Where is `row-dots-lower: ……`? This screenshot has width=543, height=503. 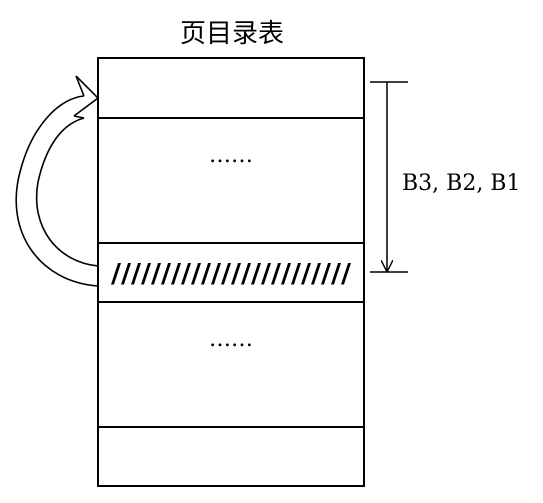
row-dots-lower: …… is located at coordinates (231, 339).